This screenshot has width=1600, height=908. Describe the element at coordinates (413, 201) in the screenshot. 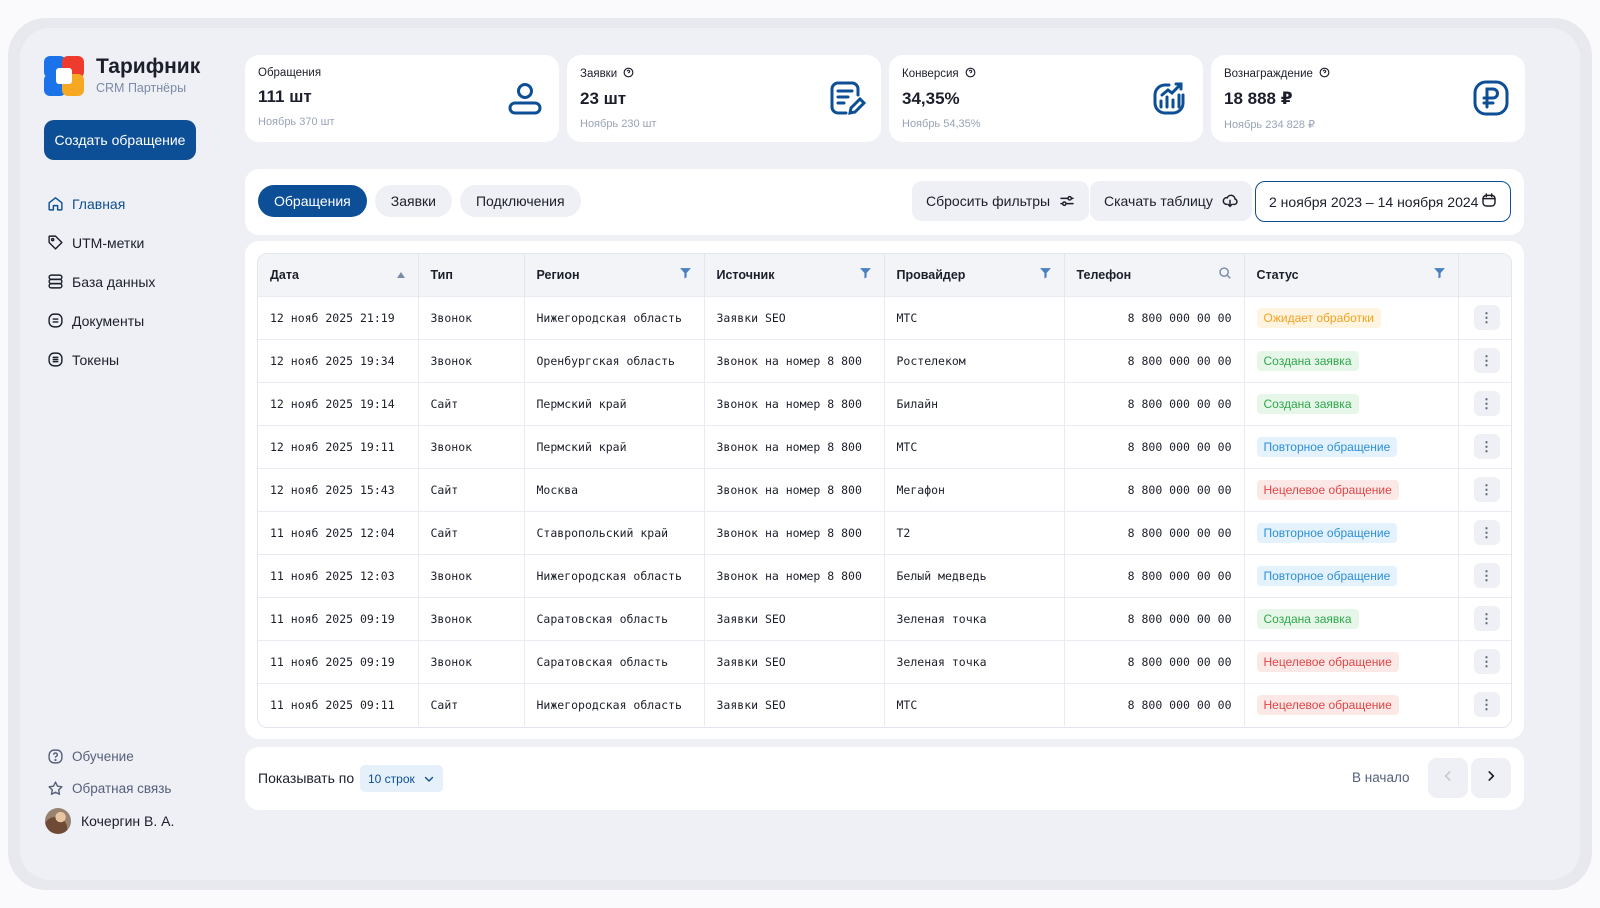

I see `tab-applications: Заявки` at that location.